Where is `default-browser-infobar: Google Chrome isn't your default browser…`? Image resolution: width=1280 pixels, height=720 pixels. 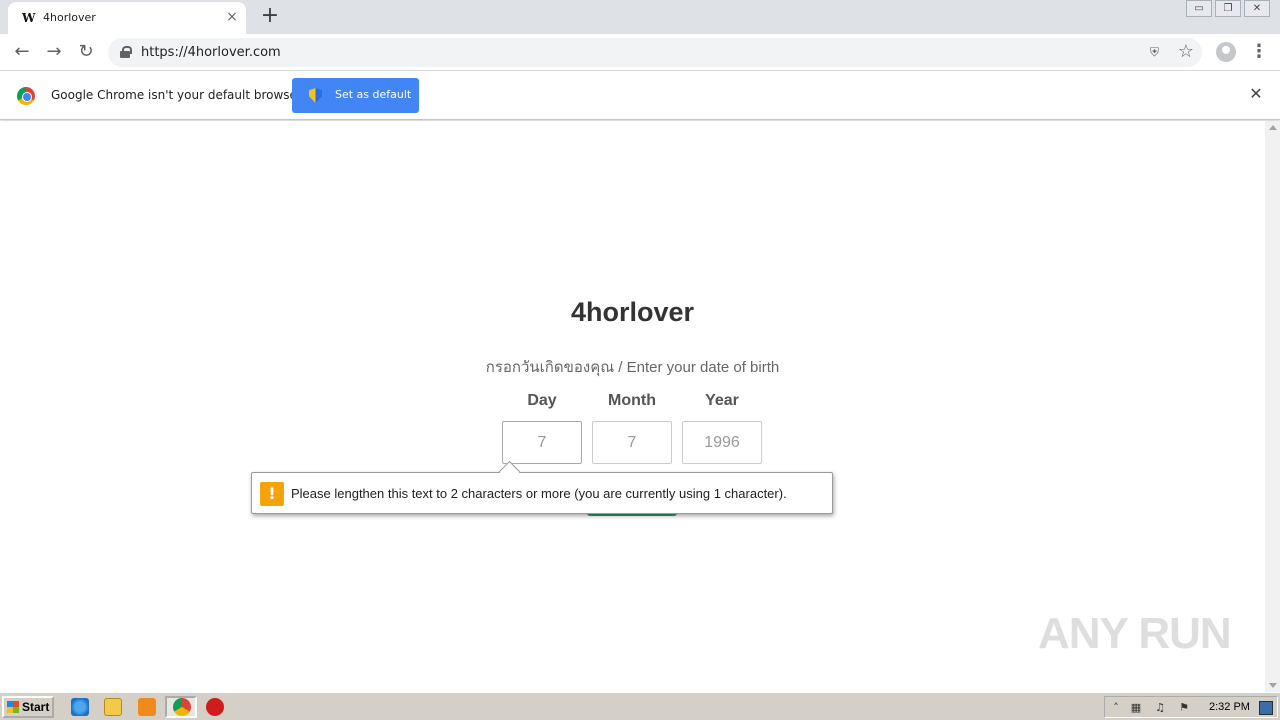
default-browser-infobar: Google Chrome isn't your default browser… is located at coordinates (640, 95).